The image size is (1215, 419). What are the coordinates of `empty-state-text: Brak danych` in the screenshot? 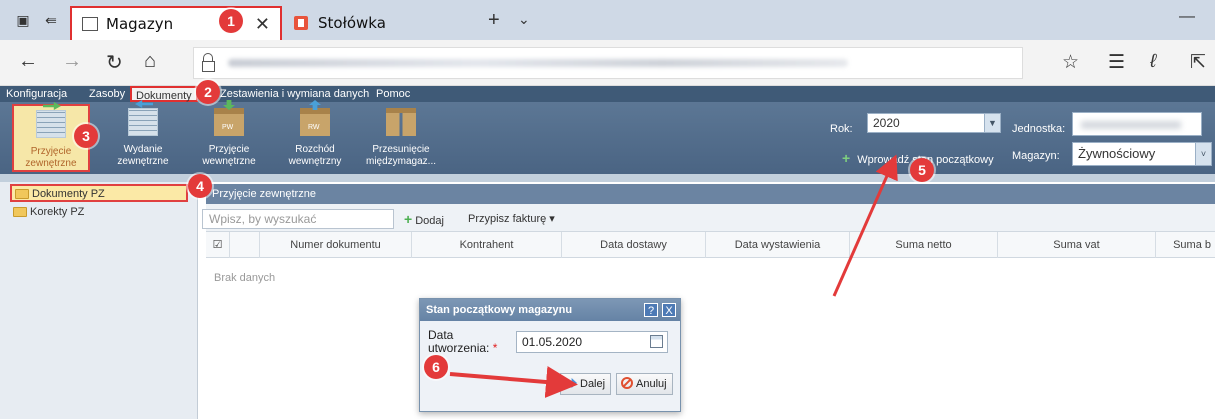 It's located at (245, 278).